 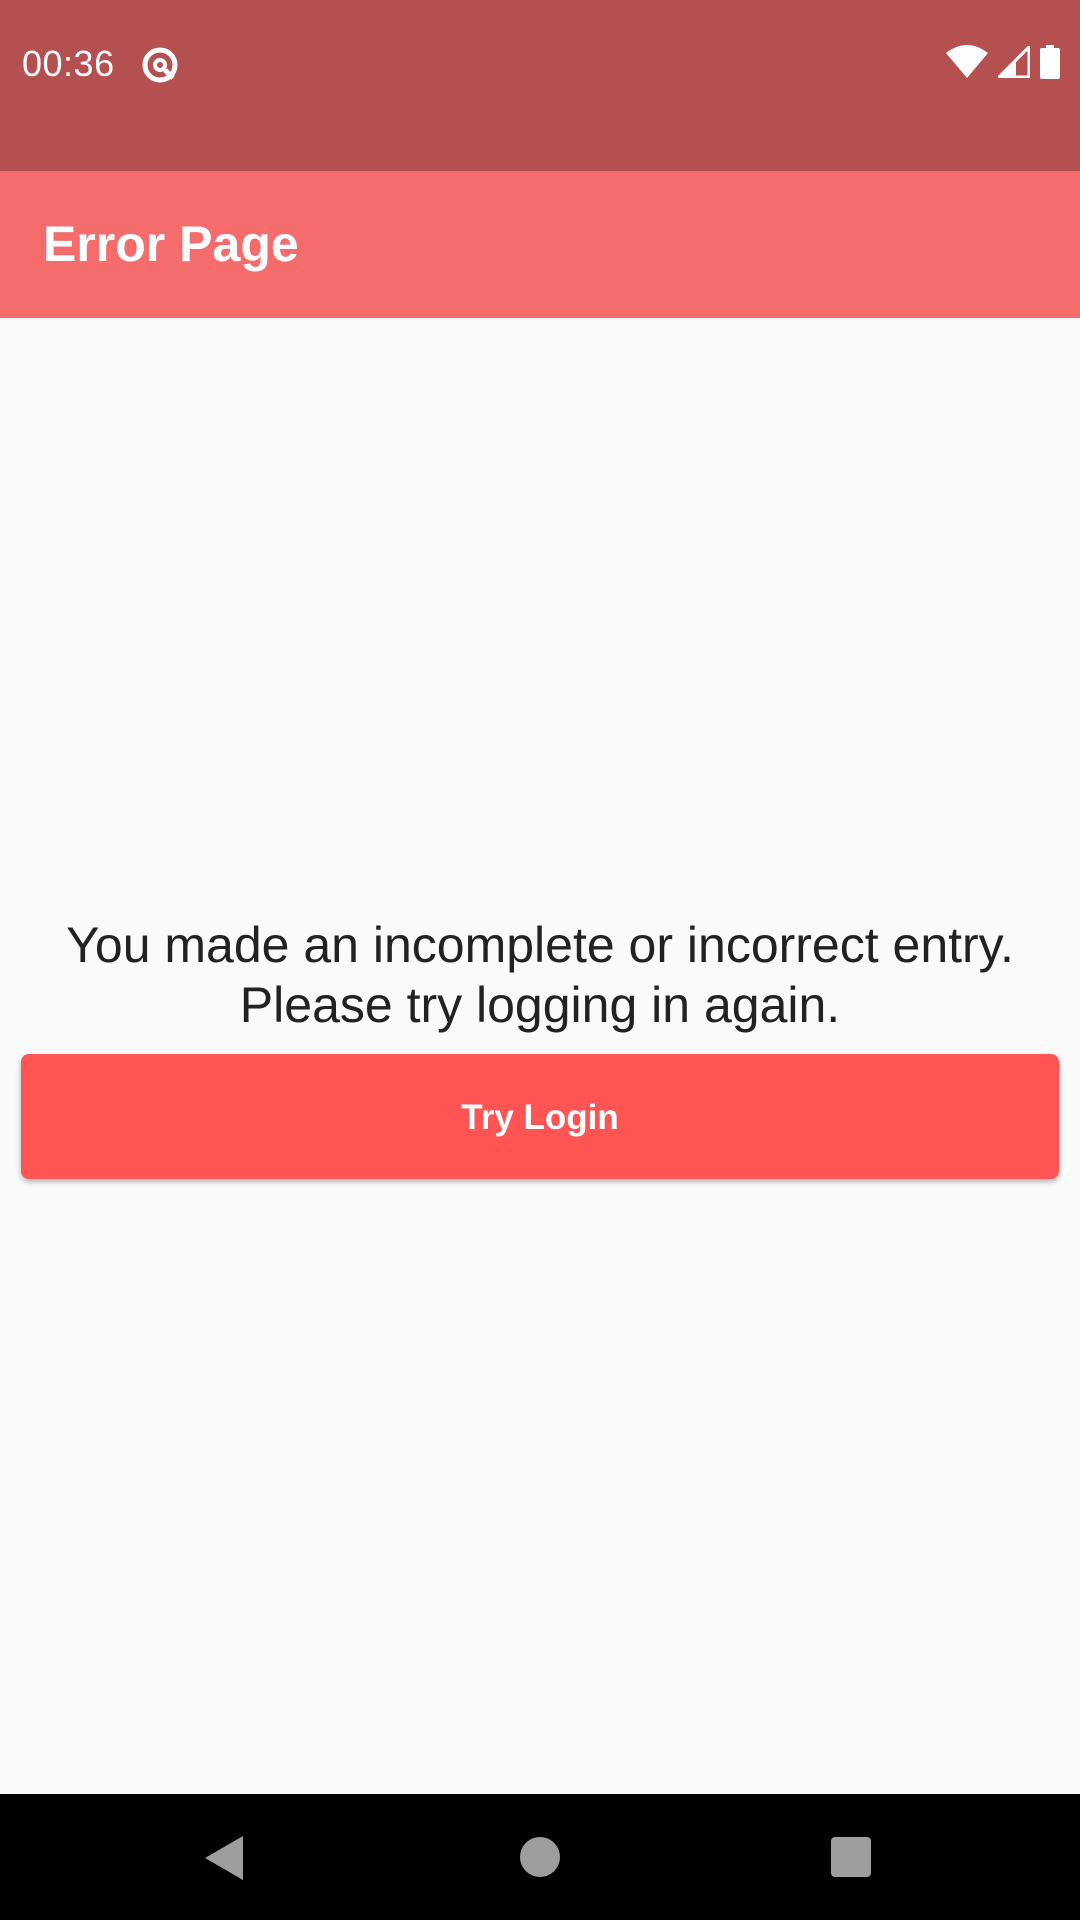 What do you see at coordinates (540, 1005) in the screenshot?
I see `error-message-line-2: Please try logging in again.` at bounding box center [540, 1005].